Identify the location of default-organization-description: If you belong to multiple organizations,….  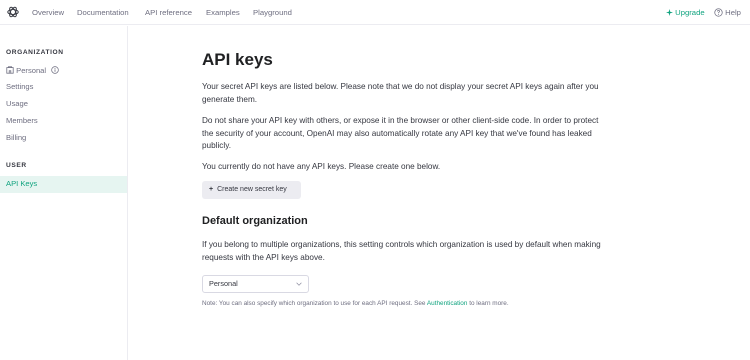
(401, 251).